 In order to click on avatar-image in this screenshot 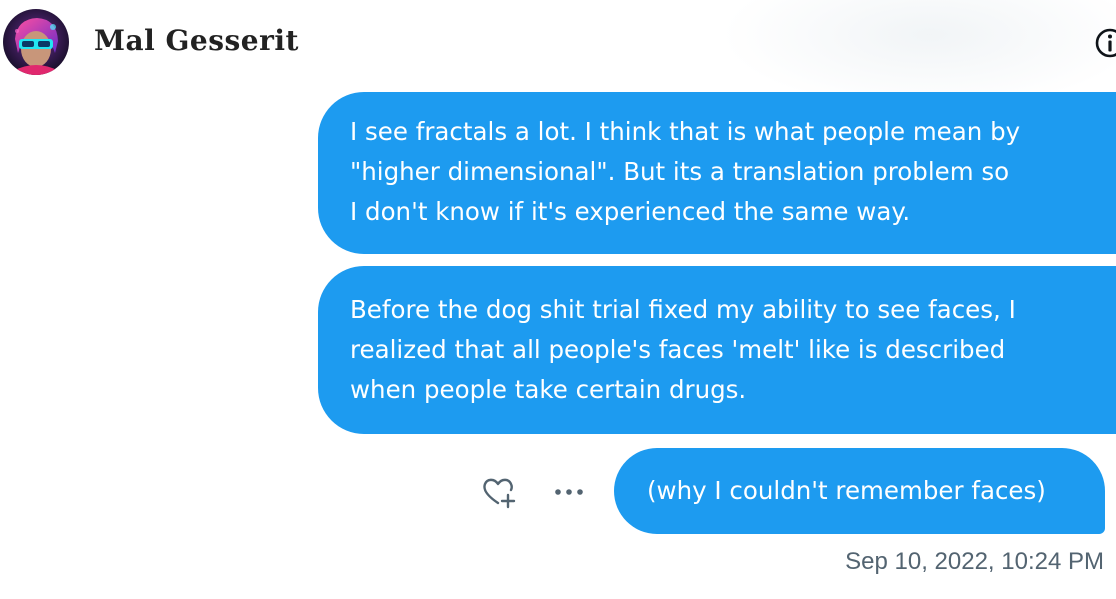, I will do `click(36, 42)`.